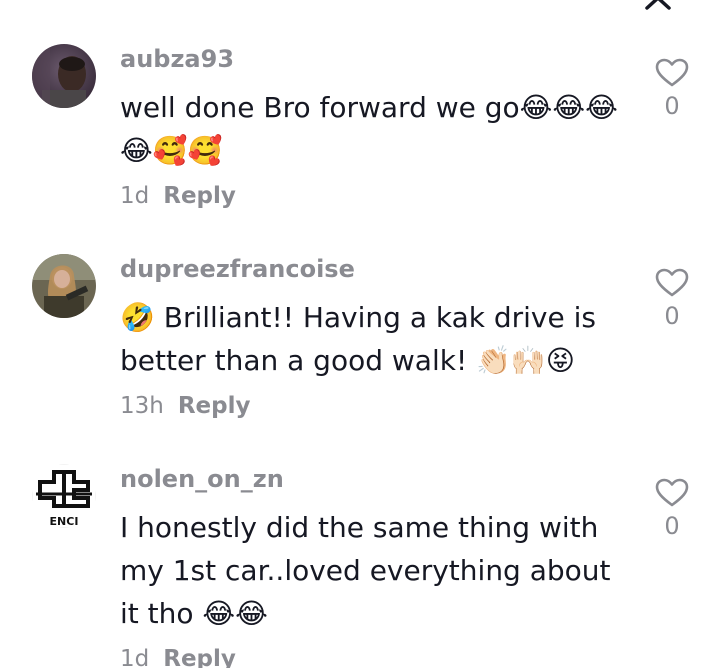 The height and width of the screenshot is (668, 720). Describe the element at coordinates (658, 5) in the screenshot. I see `close-icon` at that location.